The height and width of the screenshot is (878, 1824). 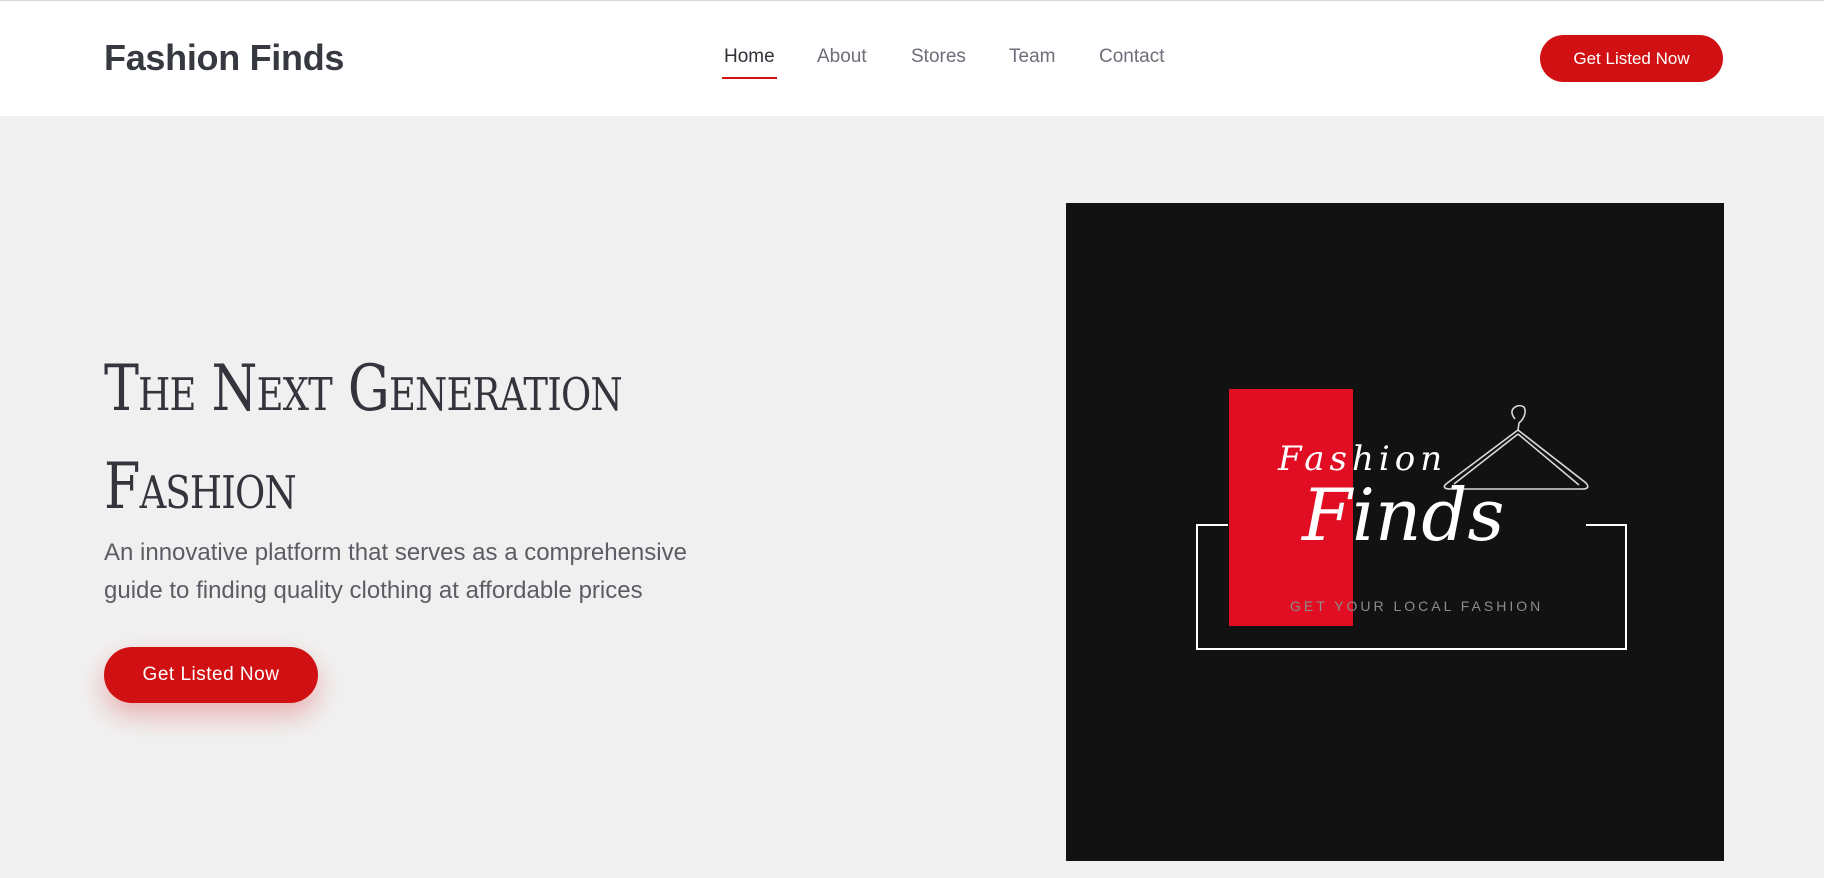 I want to click on nav-about-label: About, so click(x=842, y=56).